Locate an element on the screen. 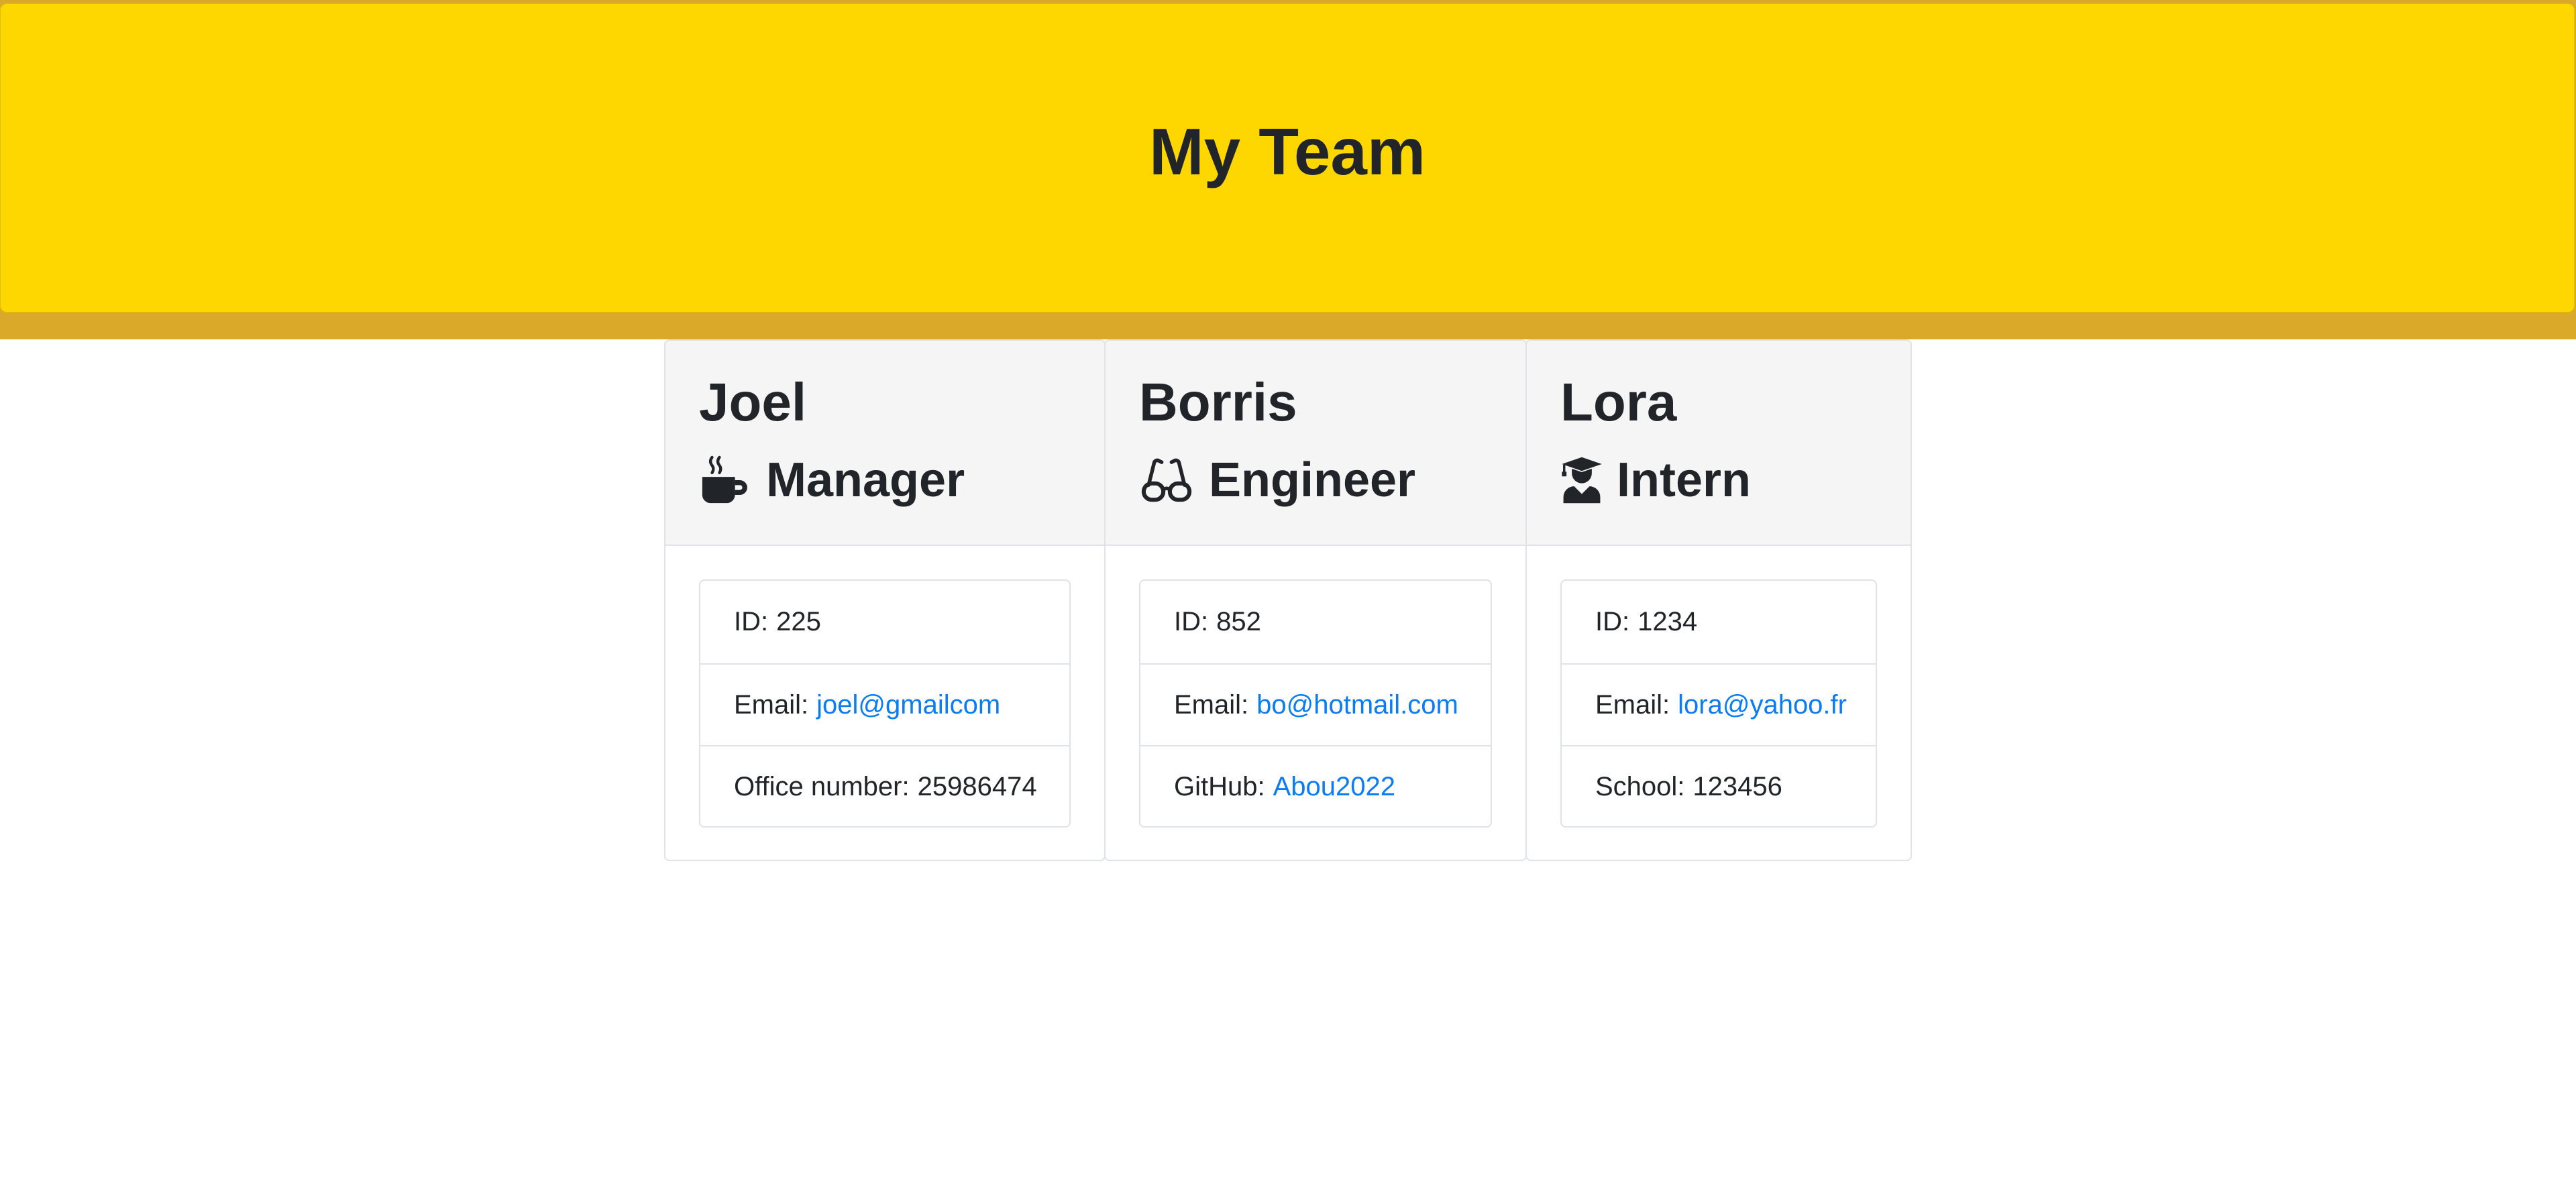 Image resolution: width=2576 pixels, height=1187 pixels. github-link: Abou2022 is located at coordinates (1334, 787).